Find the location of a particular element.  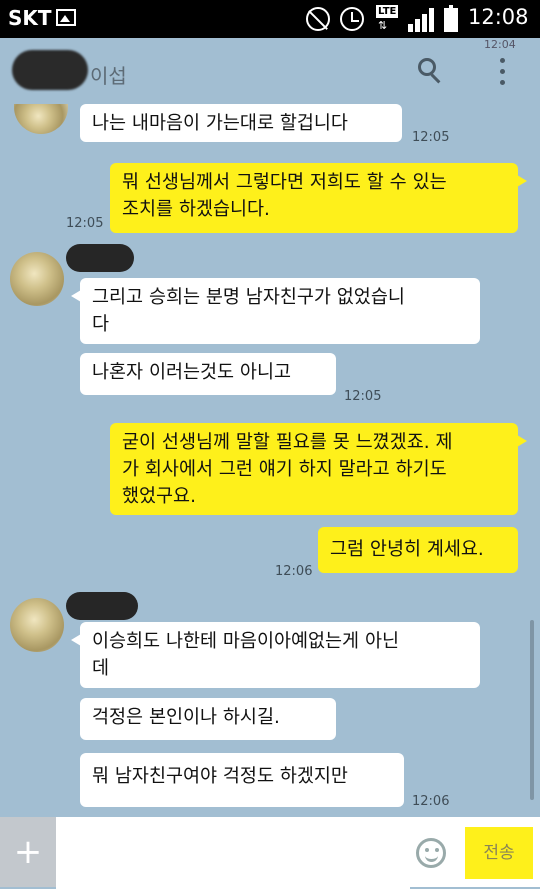

attach-plus-button: + is located at coordinates (28, 852).